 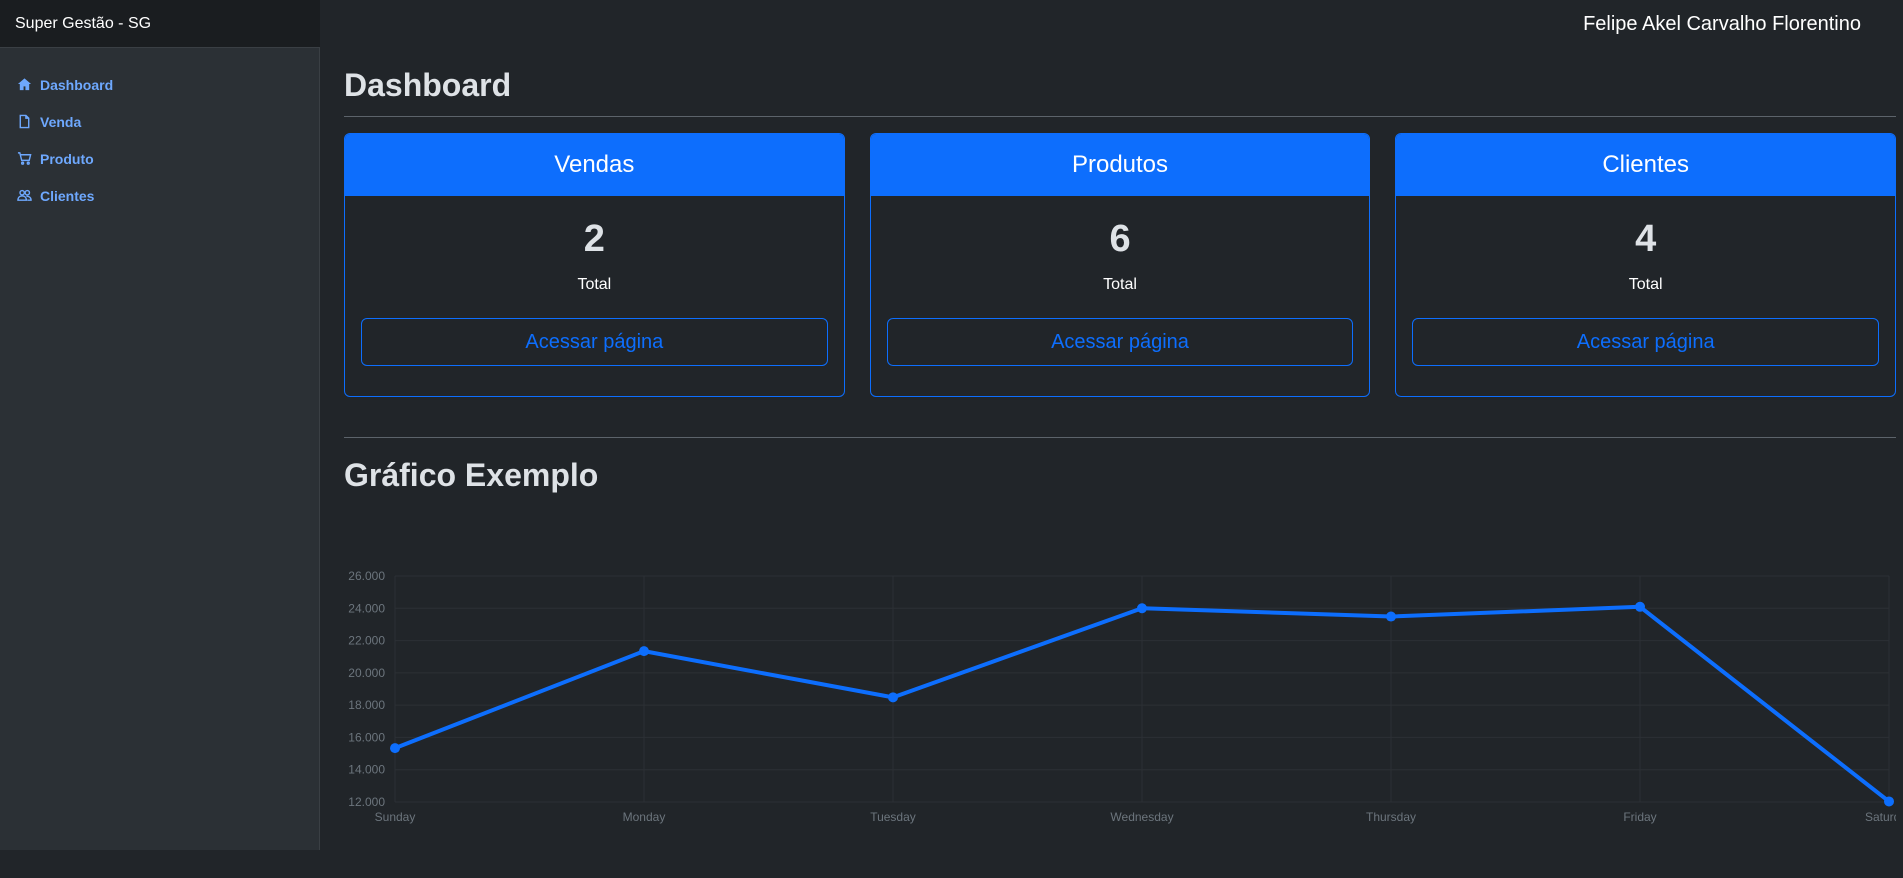 I want to click on card-title: Vendas, so click(x=594, y=165).